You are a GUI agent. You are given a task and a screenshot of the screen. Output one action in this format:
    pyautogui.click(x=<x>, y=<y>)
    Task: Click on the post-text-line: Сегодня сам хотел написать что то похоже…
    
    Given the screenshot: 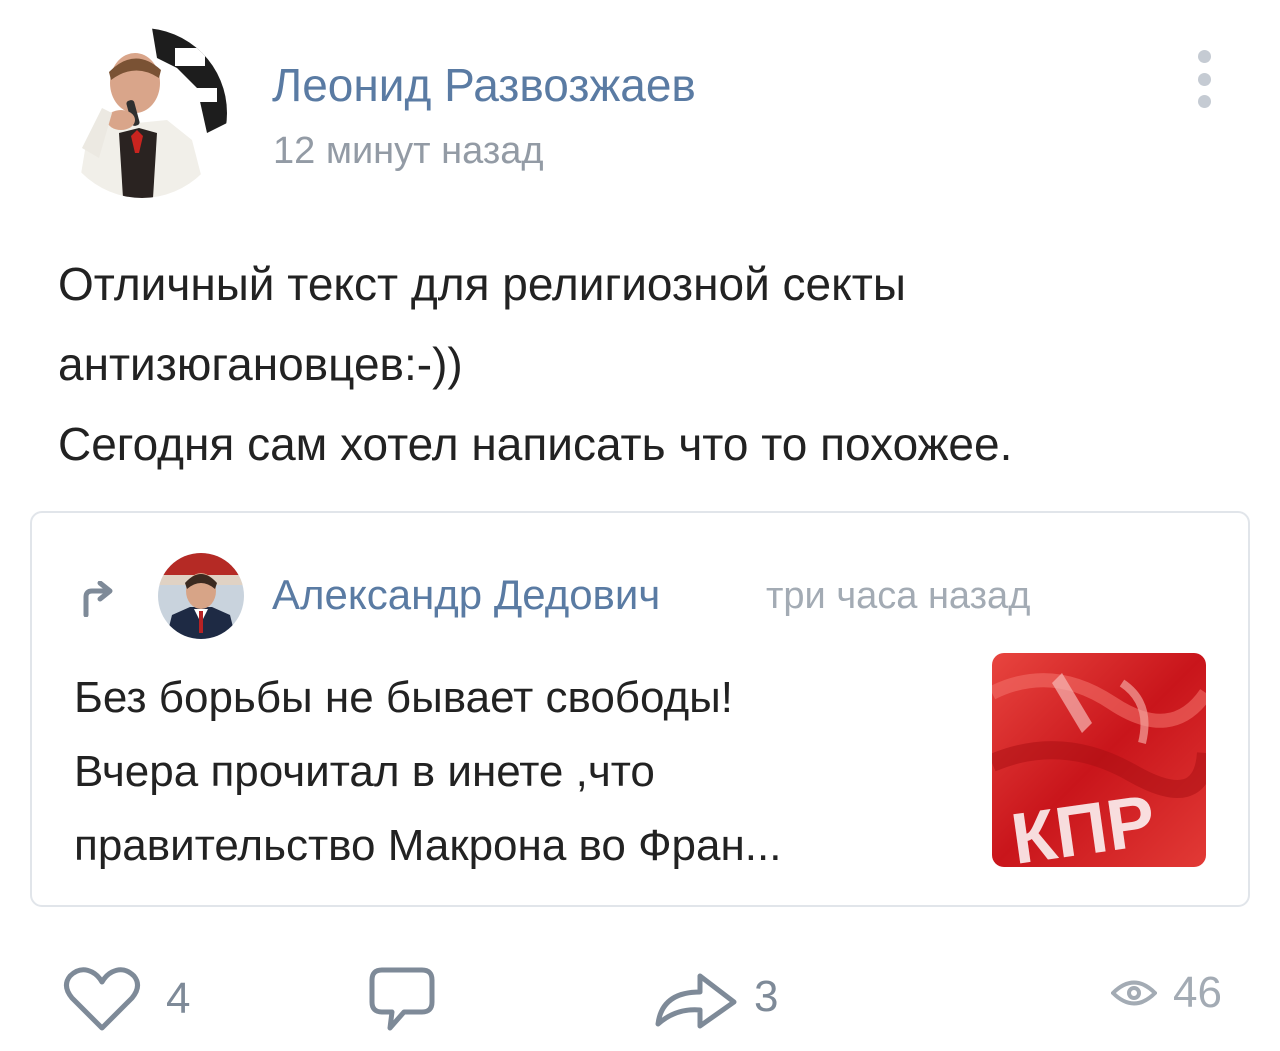 What is the action you would take?
    pyautogui.click(x=535, y=444)
    